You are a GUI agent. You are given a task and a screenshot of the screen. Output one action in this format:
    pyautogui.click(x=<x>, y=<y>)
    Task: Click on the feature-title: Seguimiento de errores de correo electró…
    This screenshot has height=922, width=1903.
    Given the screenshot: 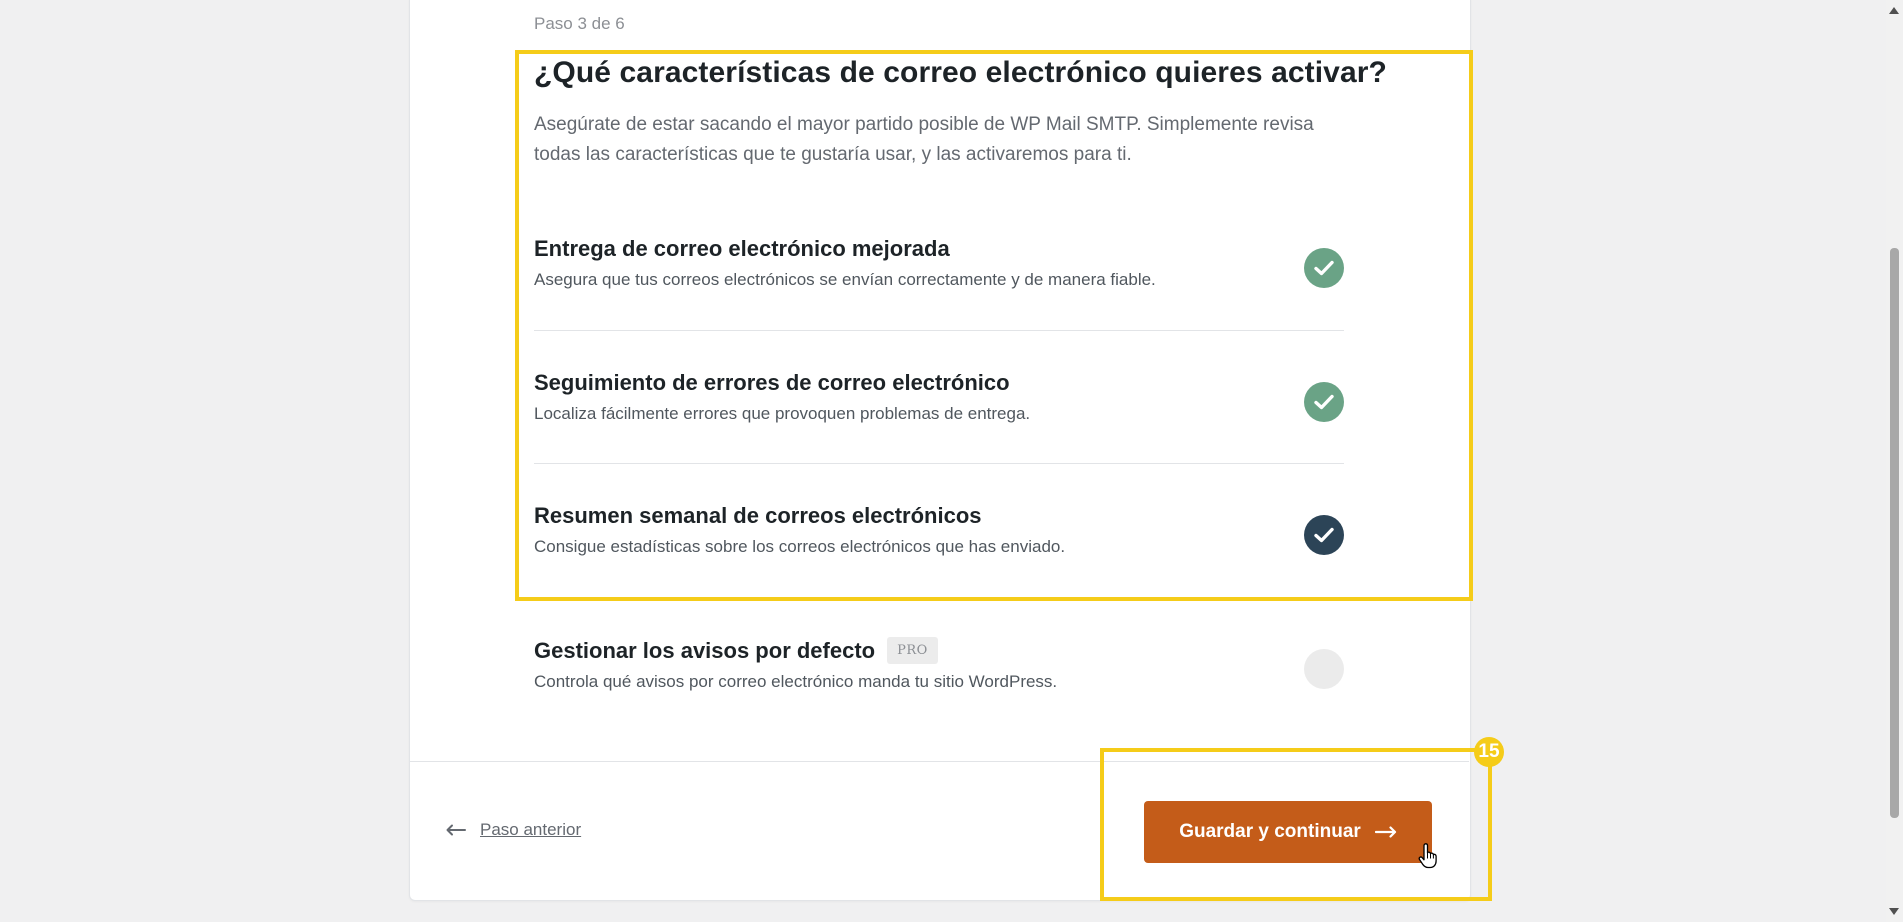 What is the action you would take?
    pyautogui.click(x=772, y=382)
    